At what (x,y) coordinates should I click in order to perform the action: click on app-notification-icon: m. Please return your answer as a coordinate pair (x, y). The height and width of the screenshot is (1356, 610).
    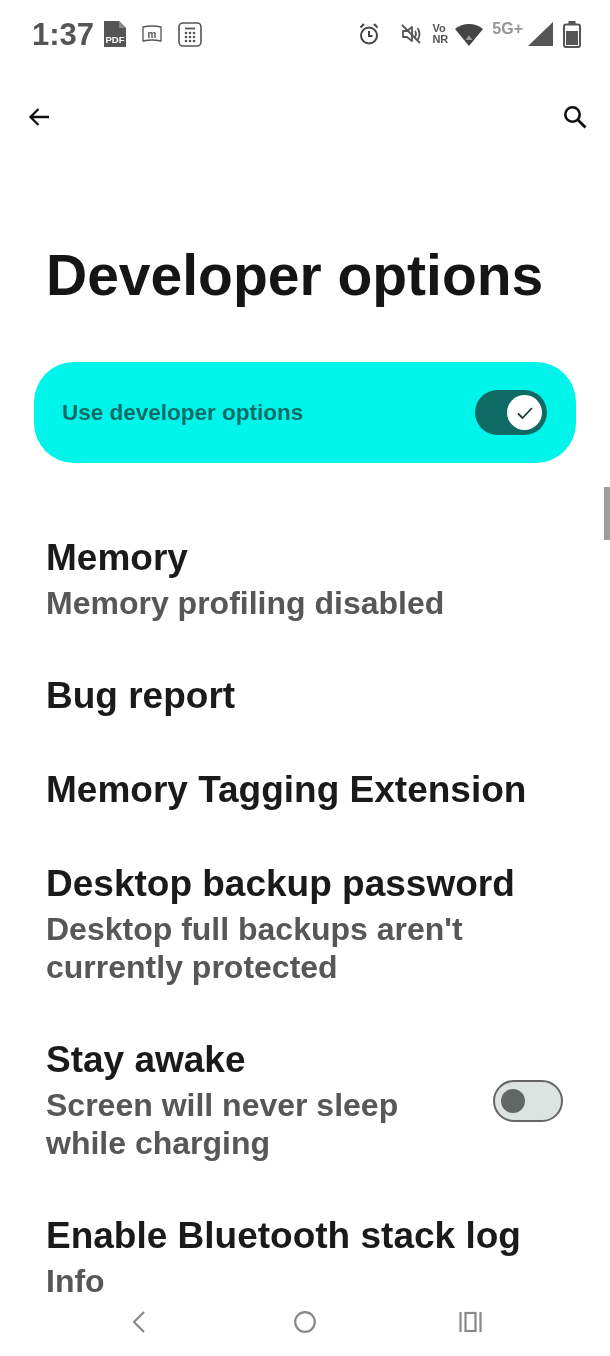
    Looking at the image, I should click on (152, 34).